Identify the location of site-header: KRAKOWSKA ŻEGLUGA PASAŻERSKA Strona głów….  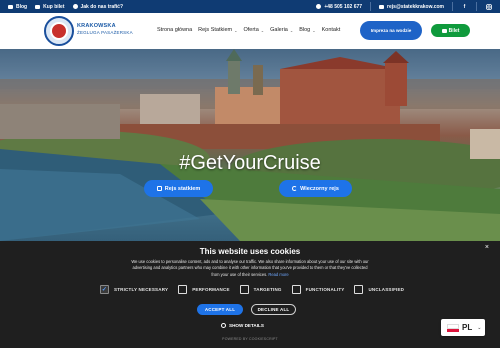
(250, 31).